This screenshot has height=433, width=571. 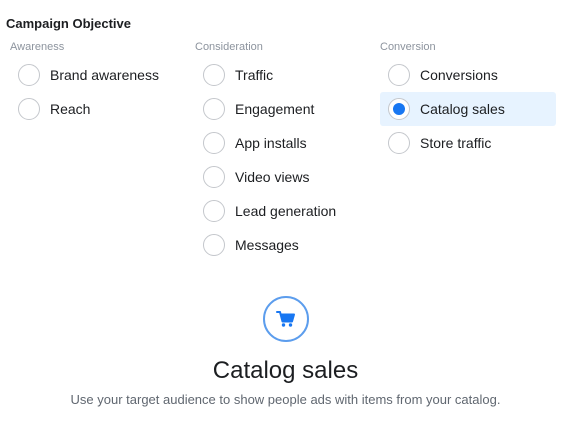 I want to click on option-brand-awareness: Brand awareness, so click(x=95, y=75).